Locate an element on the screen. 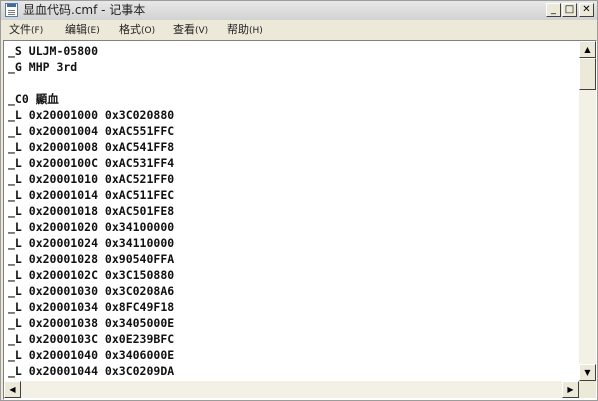  menu-help-label: 帮助 is located at coordinates (238, 29).